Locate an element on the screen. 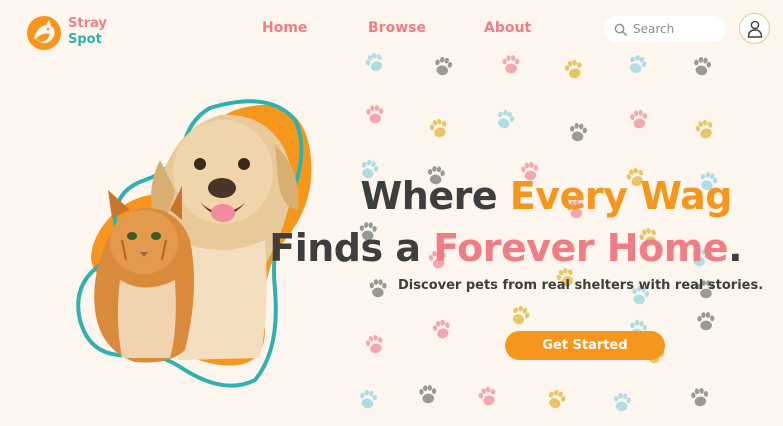  user-icon is located at coordinates (754, 29).